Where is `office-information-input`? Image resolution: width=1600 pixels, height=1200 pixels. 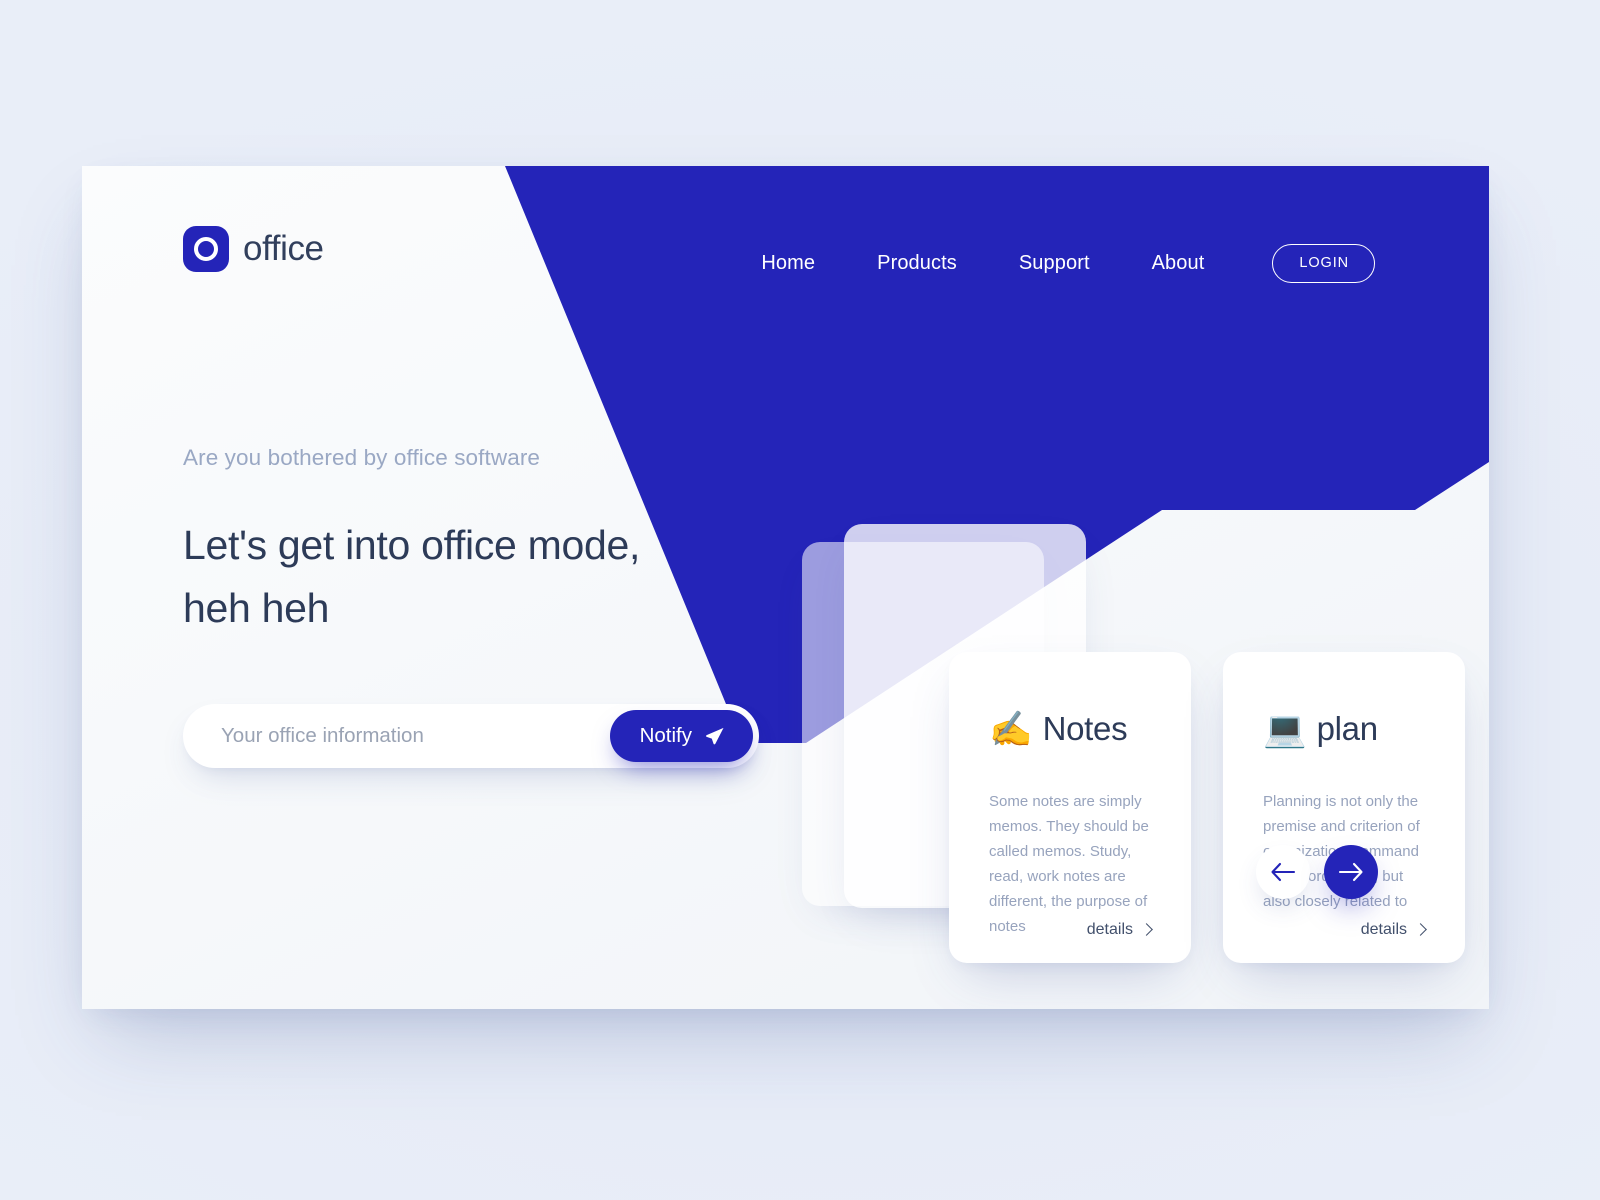
office-information-input is located at coordinates (399, 736).